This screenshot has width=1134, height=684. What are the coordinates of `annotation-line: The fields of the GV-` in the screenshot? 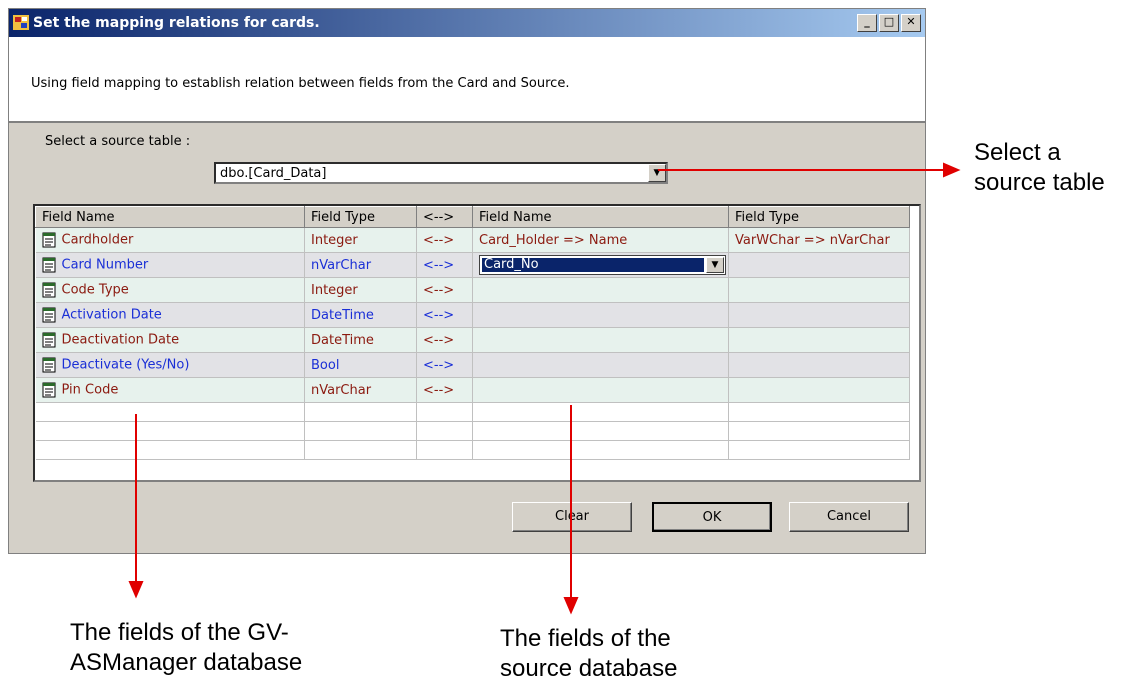 It's located at (179, 632).